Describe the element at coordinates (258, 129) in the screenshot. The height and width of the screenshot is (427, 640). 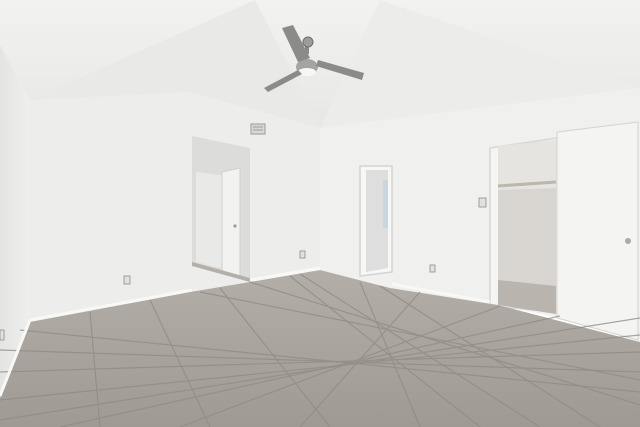
I see `ac-vent-icon` at that location.